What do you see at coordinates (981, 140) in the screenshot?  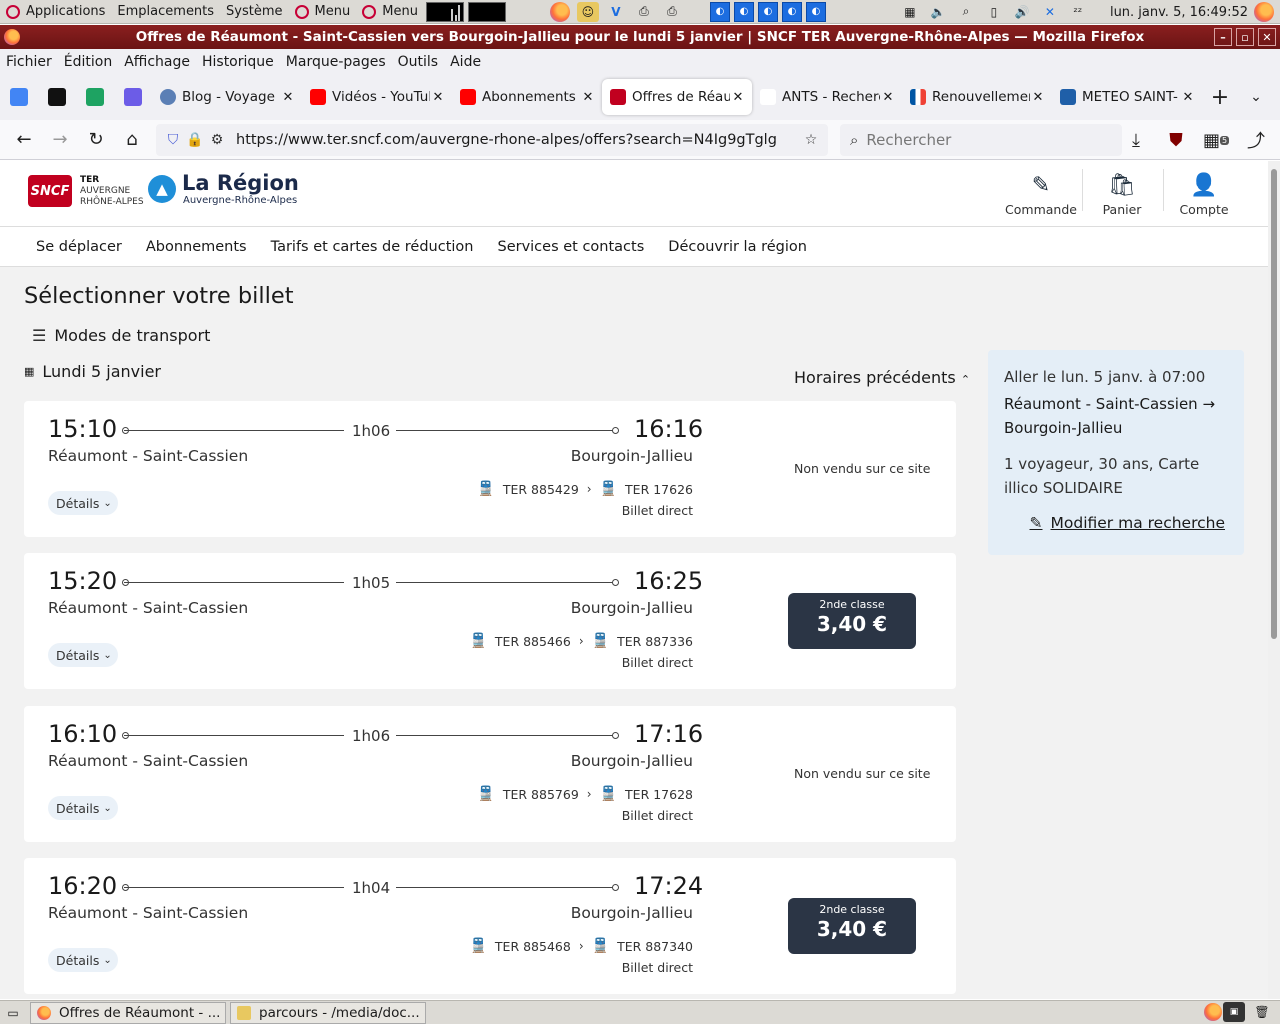 I see `search-input: ⌕ Rechercher` at bounding box center [981, 140].